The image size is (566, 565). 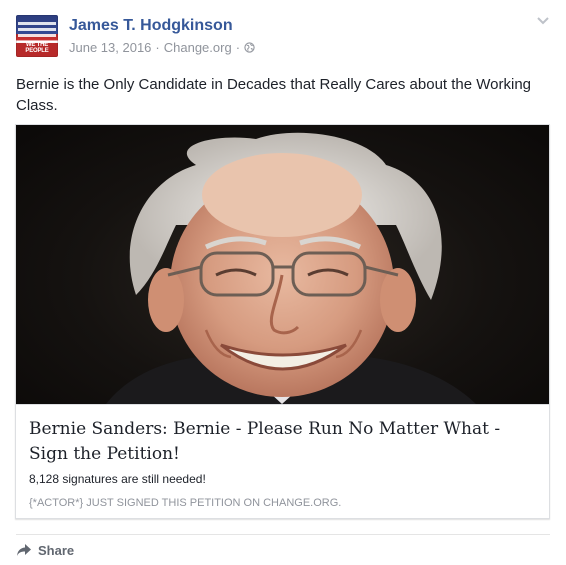 What do you see at coordinates (283, 534) in the screenshot?
I see `footer-divider` at bounding box center [283, 534].